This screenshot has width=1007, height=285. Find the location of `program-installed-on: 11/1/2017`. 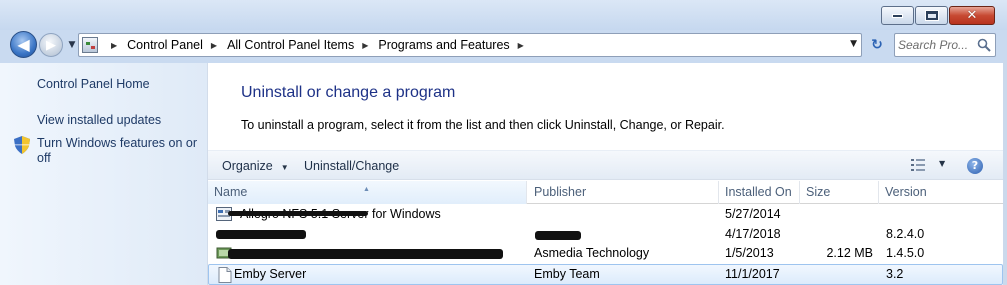

program-installed-on: 11/1/2017 is located at coordinates (752, 273).